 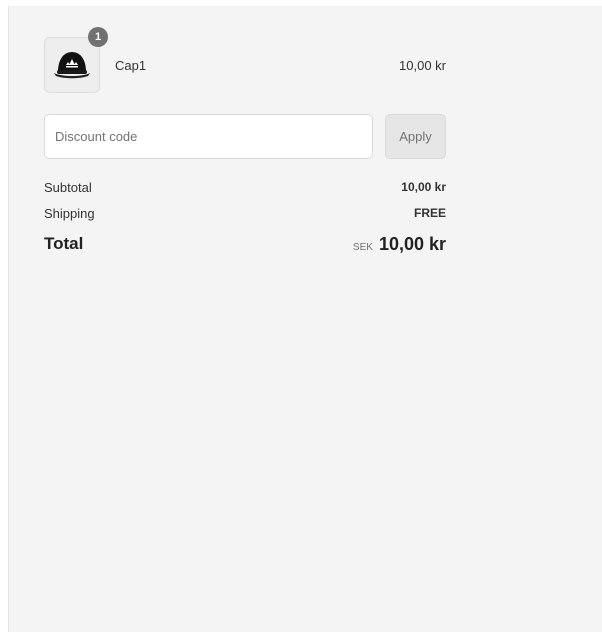 I want to click on cap-icon, so click(x=72, y=65).